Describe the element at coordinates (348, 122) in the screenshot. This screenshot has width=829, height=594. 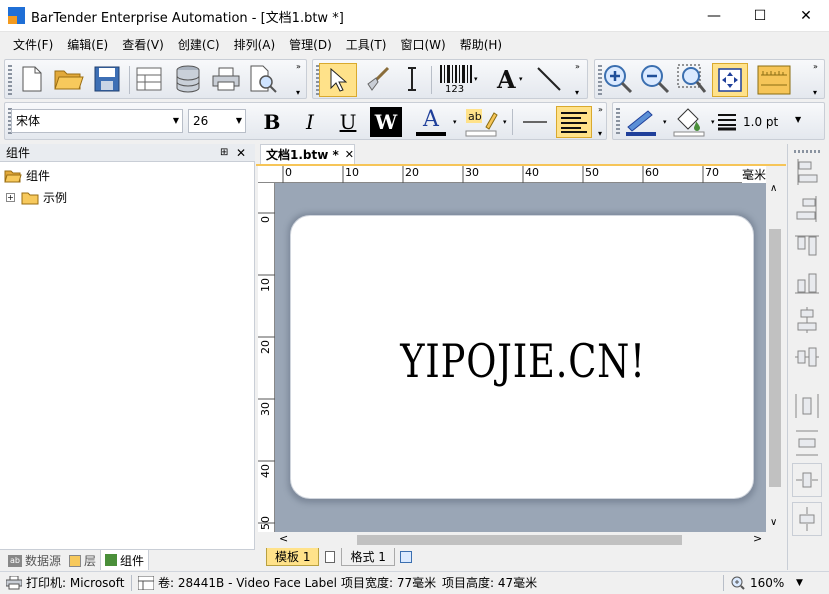
I see `underline-button: U` at that location.